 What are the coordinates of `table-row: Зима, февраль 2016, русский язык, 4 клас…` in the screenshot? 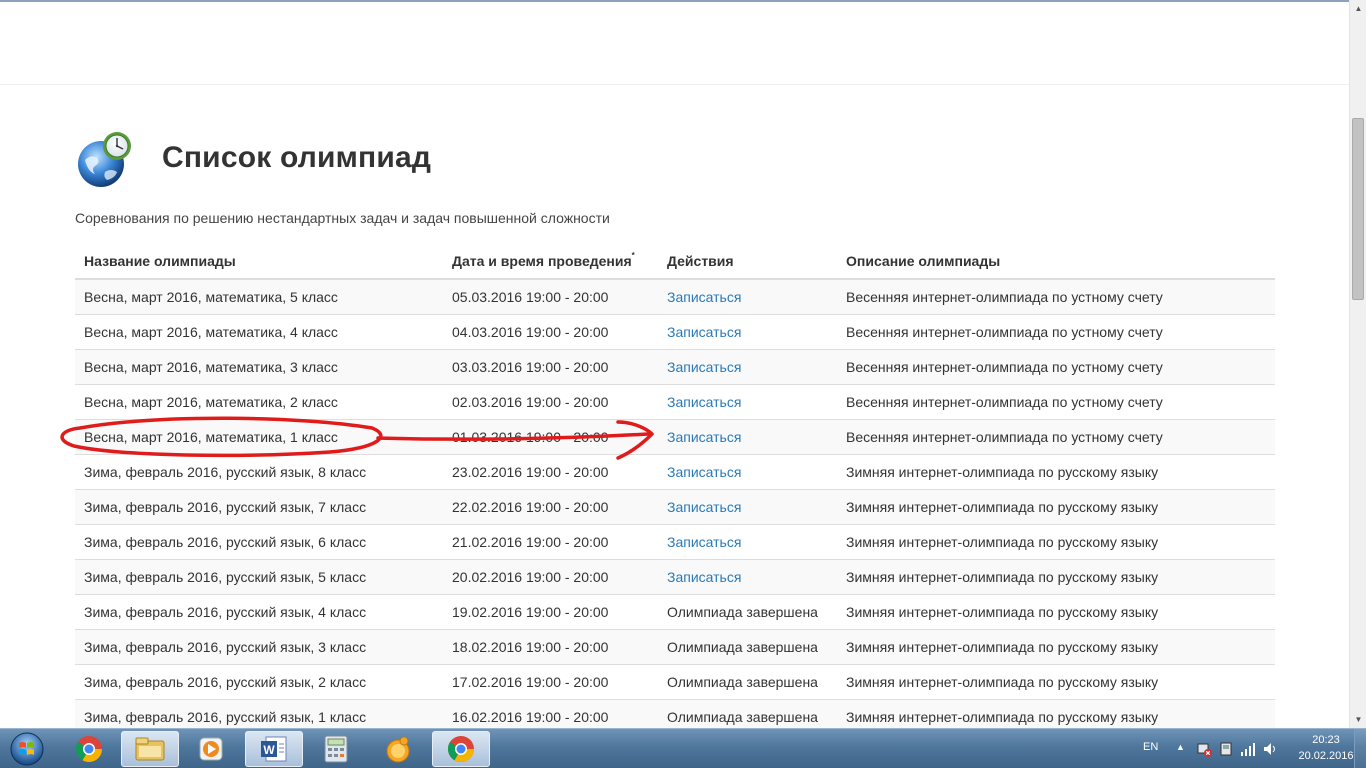 It's located at (675, 611).